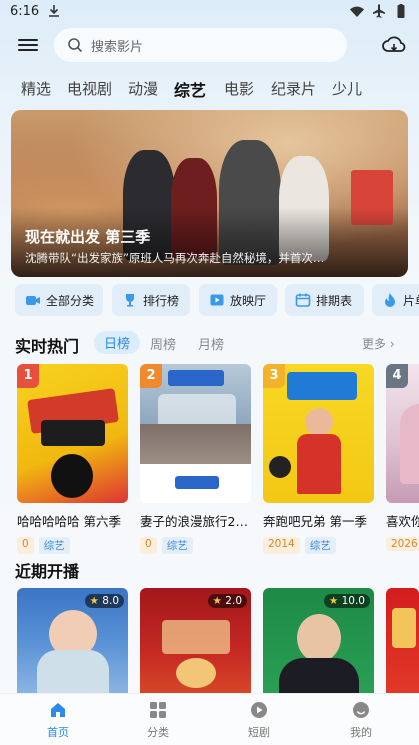  I want to click on score-badge: ★ 8.0, so click(104, 601).